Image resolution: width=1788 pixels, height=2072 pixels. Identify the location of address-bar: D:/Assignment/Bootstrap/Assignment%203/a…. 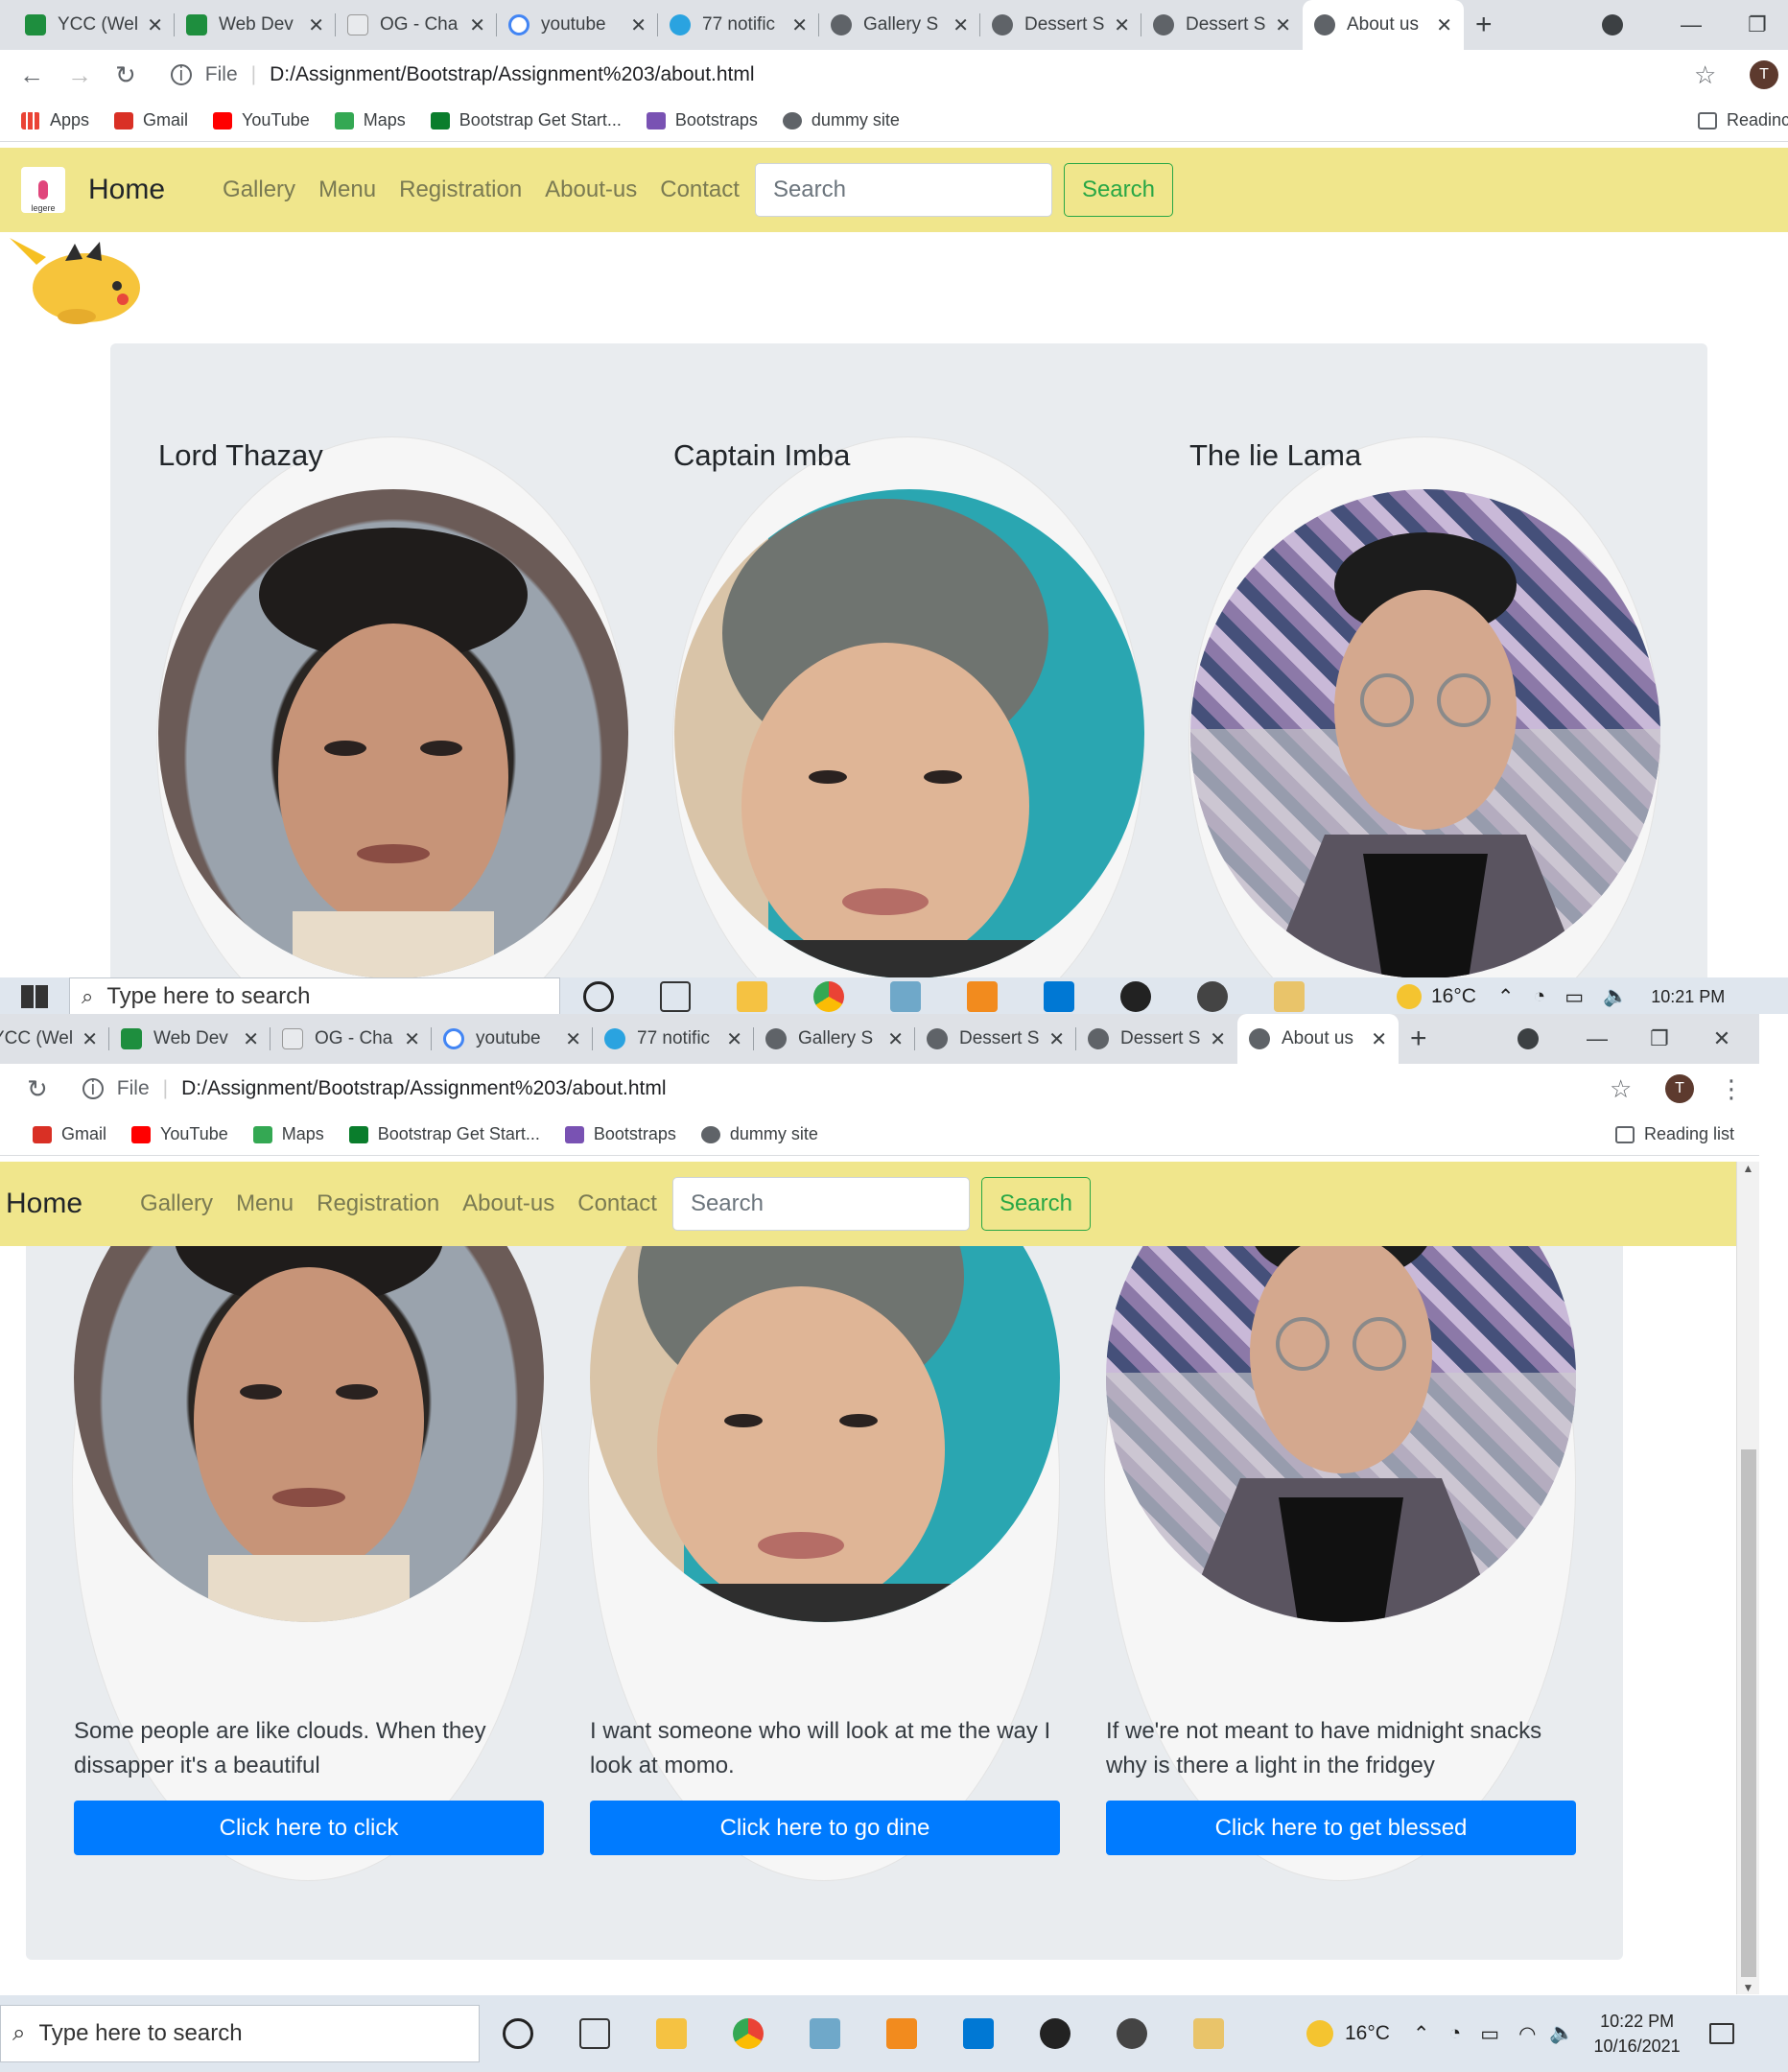
(423, 1088).